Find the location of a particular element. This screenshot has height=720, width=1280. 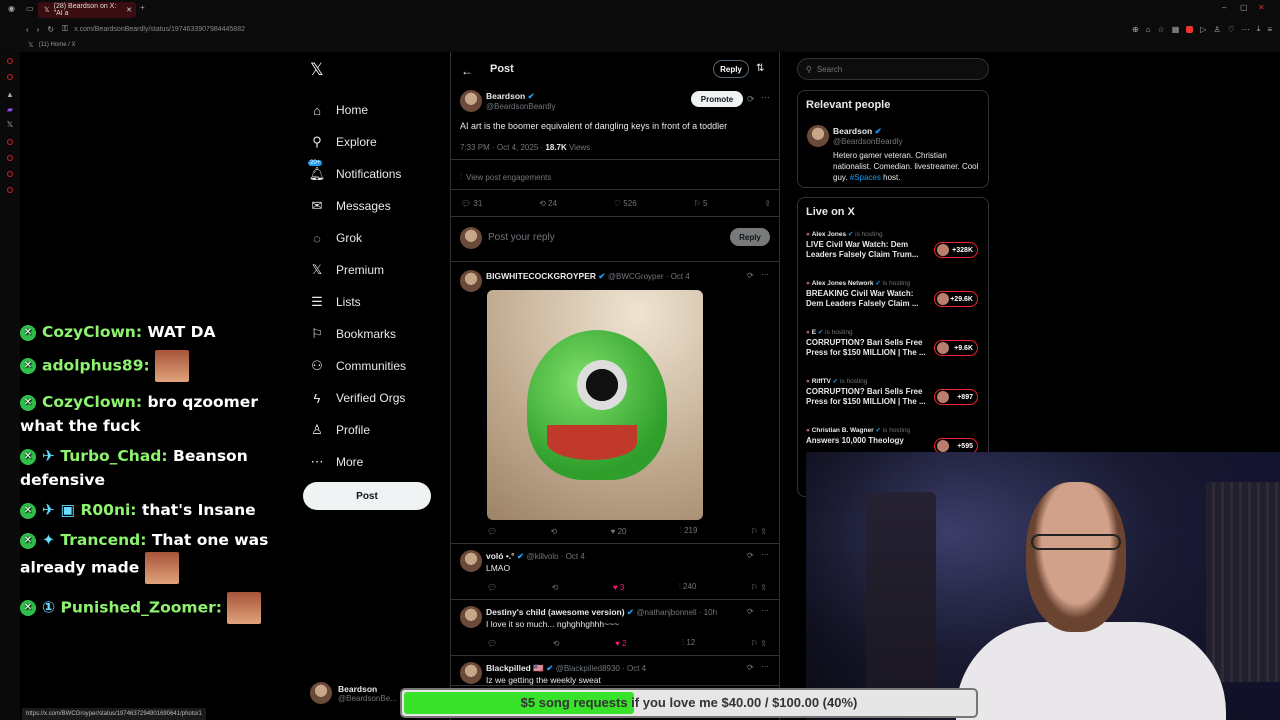

like-action: ♡ 526 is located at coordinates (625, 203).